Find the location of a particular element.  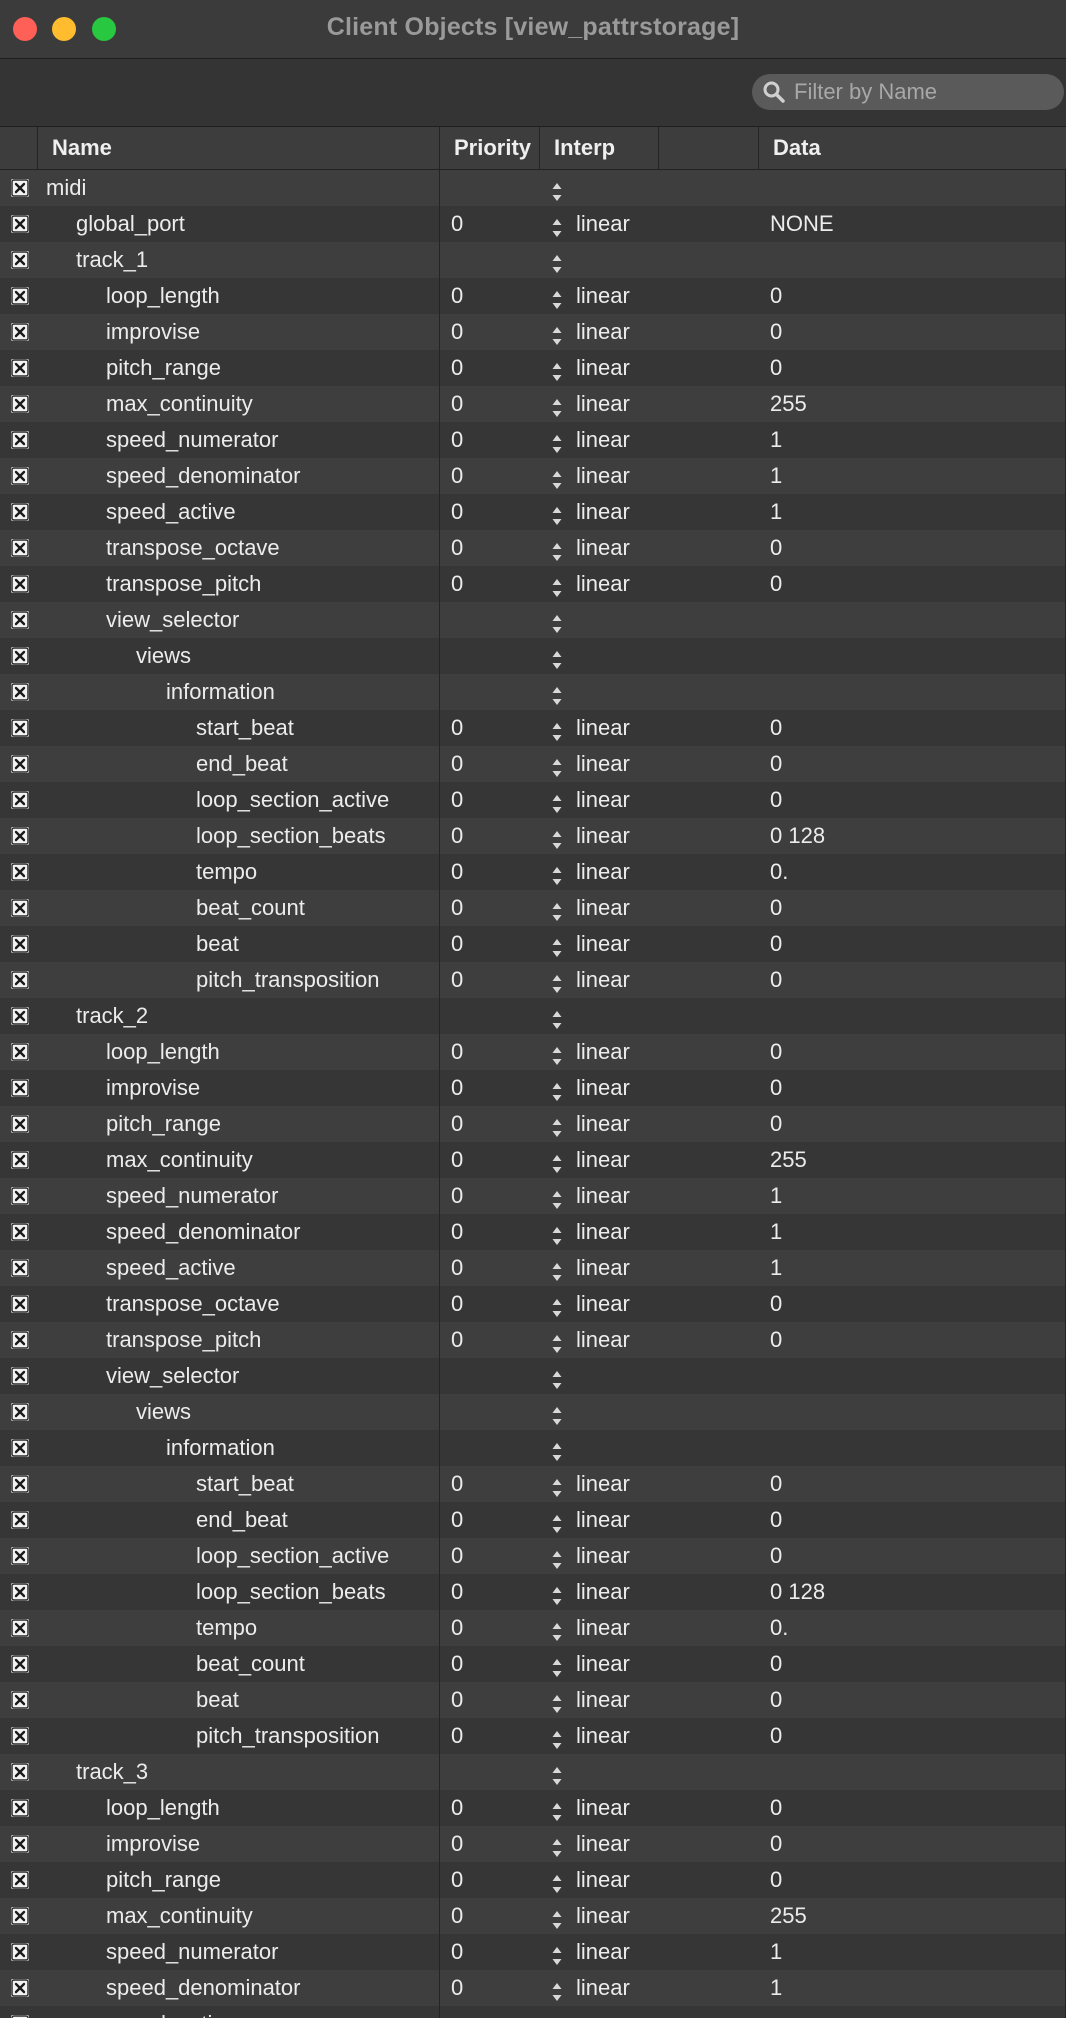

header-interp: Interp is located at coordinates (599, 148).